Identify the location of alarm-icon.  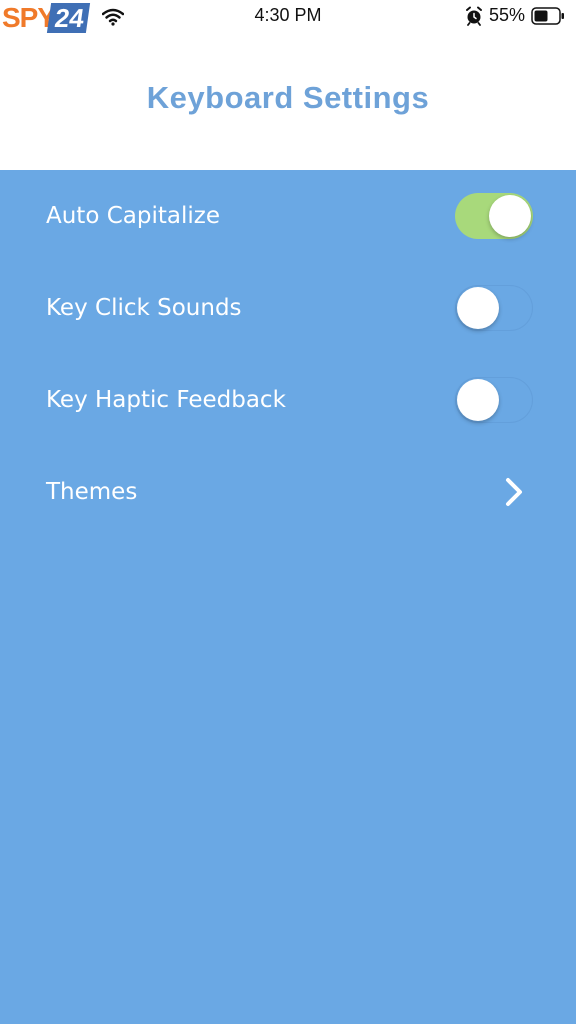
(474, 16).